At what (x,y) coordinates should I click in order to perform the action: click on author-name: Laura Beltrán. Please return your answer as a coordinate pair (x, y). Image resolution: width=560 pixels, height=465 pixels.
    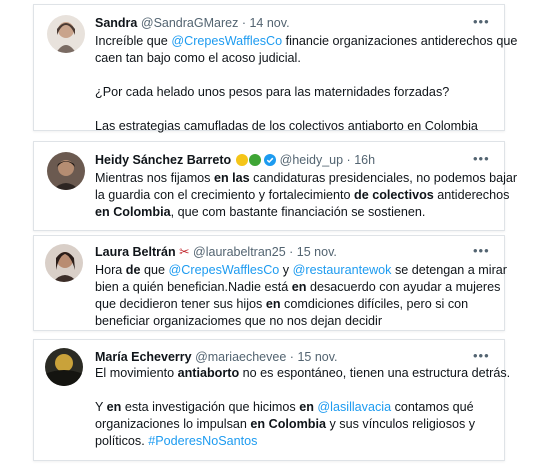
    Looking at the image, I should click on (135, 252).